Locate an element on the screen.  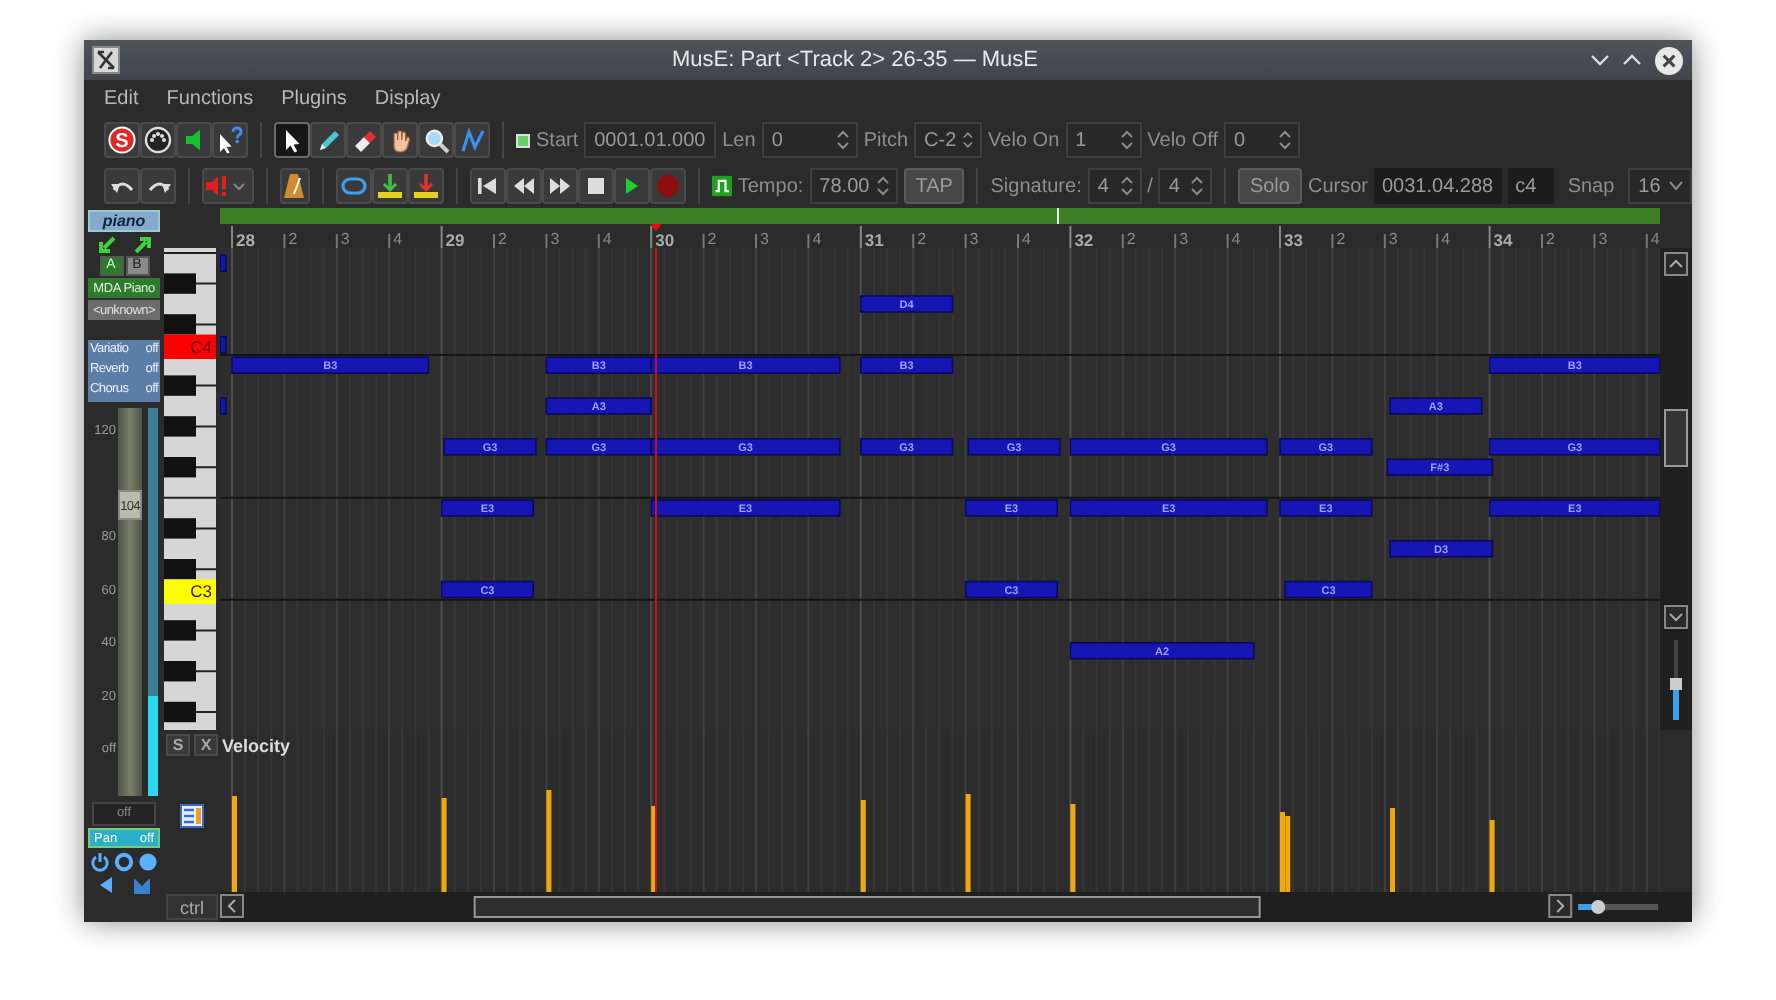
skip-to-start-icon is located at coordinates (487, 186).